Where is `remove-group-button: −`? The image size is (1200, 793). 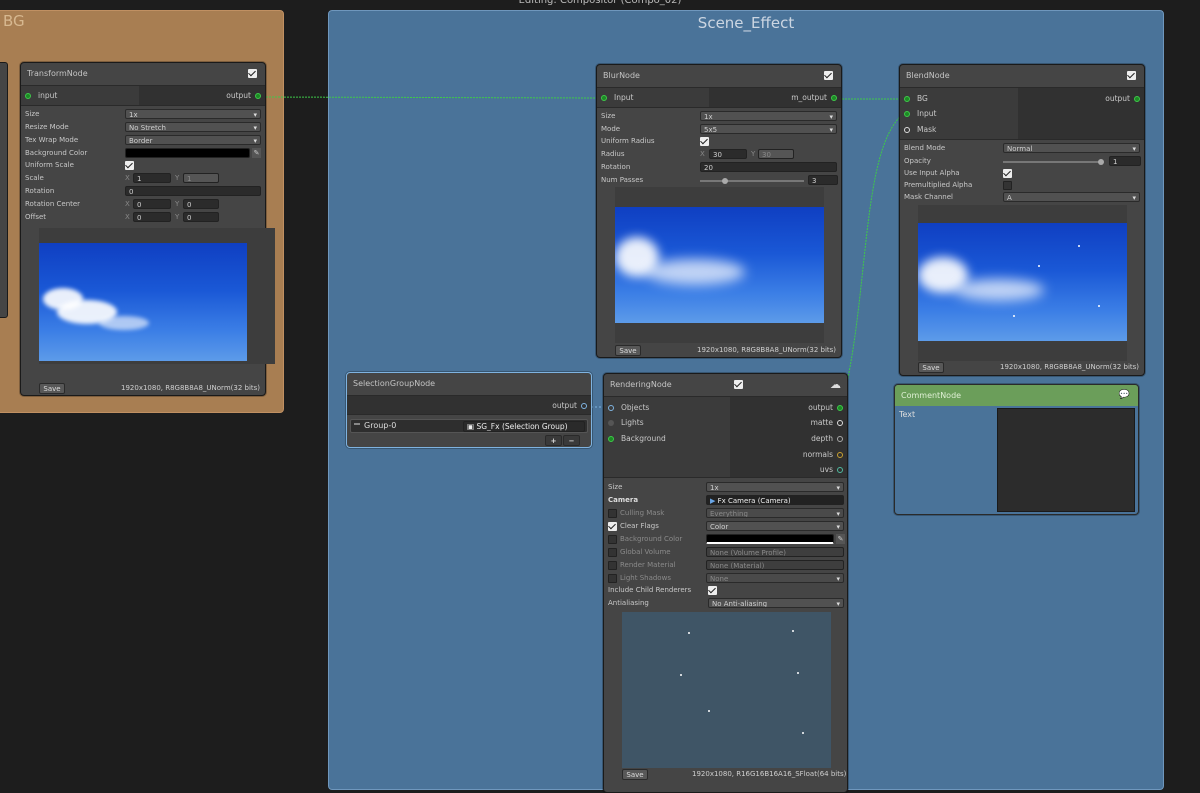
remove-group-button: − is located at coordinates (571, 440).